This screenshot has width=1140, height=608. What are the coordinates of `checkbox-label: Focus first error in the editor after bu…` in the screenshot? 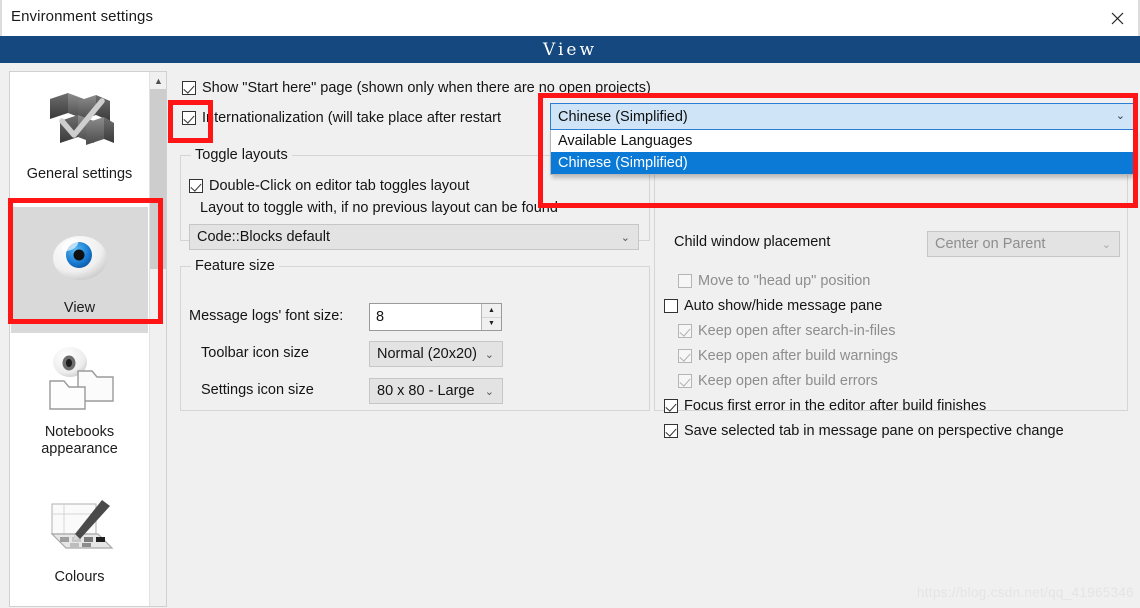 It's located at (835, 406).